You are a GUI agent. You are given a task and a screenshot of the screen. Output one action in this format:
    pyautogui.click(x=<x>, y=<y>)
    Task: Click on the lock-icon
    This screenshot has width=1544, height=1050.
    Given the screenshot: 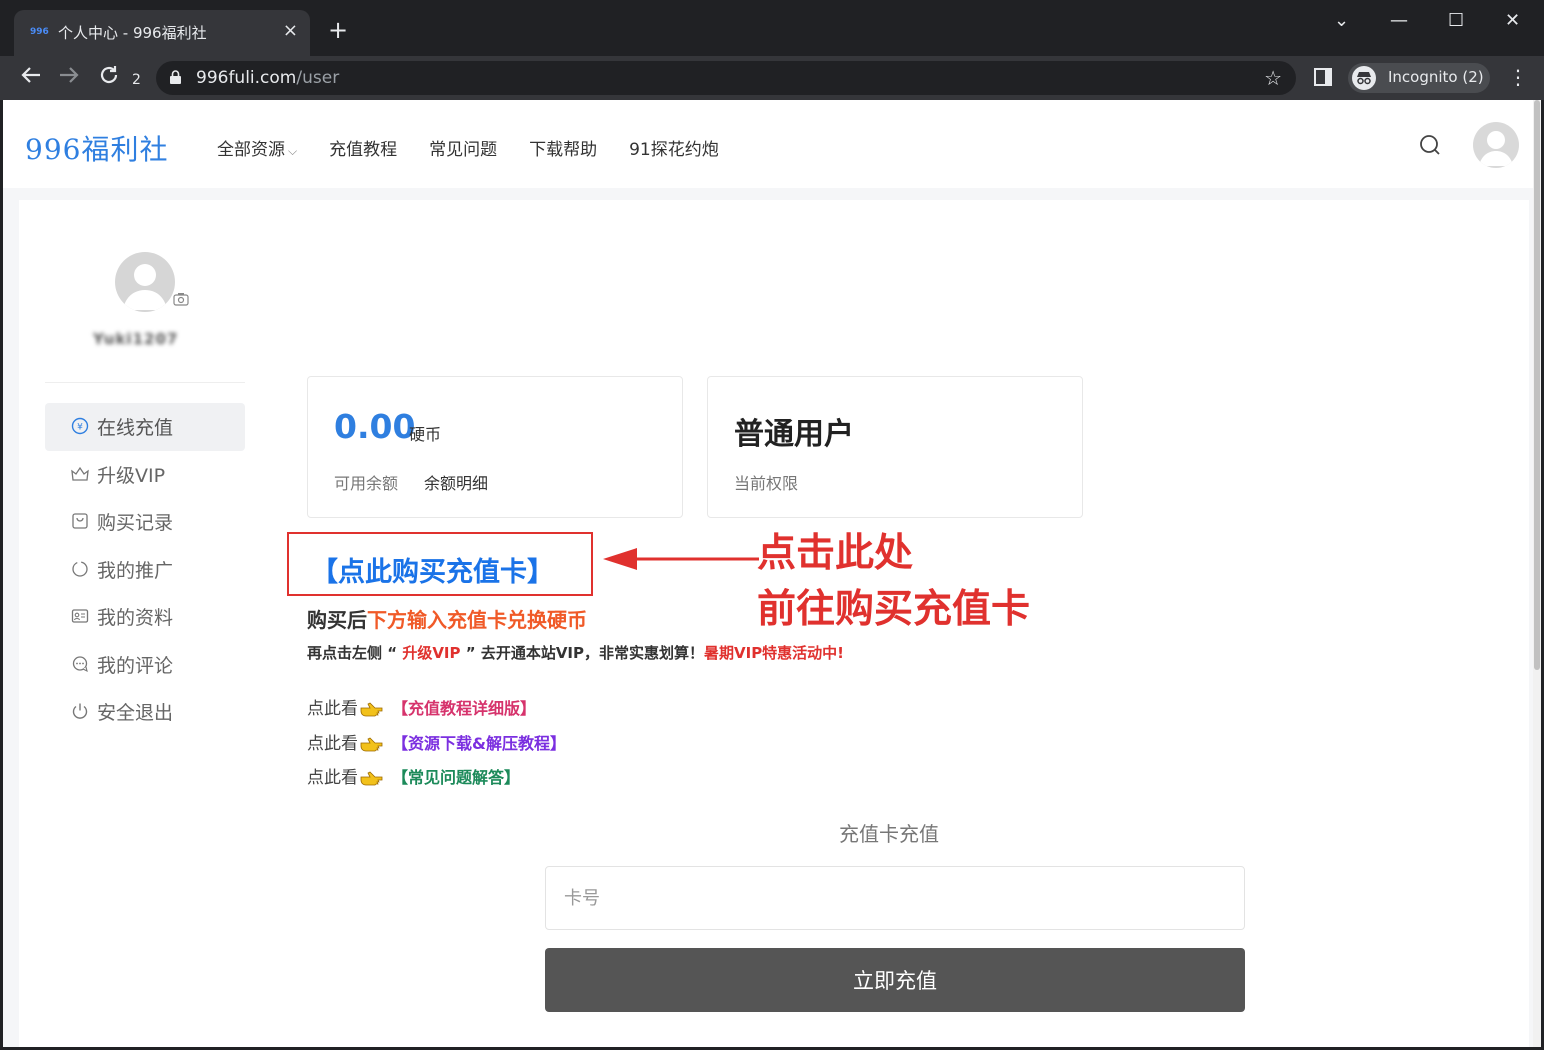 What is the action you would take?
    pyautogui.click(x=175, y=77)
    